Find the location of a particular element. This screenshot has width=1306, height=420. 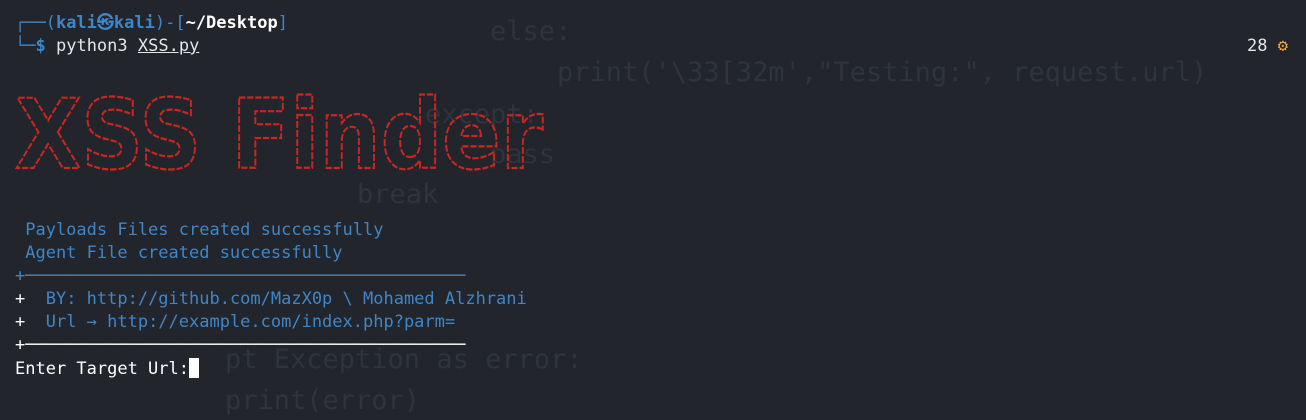

payloads-status-message: Payloads Files created successfully is located at coordinates (199, 230).